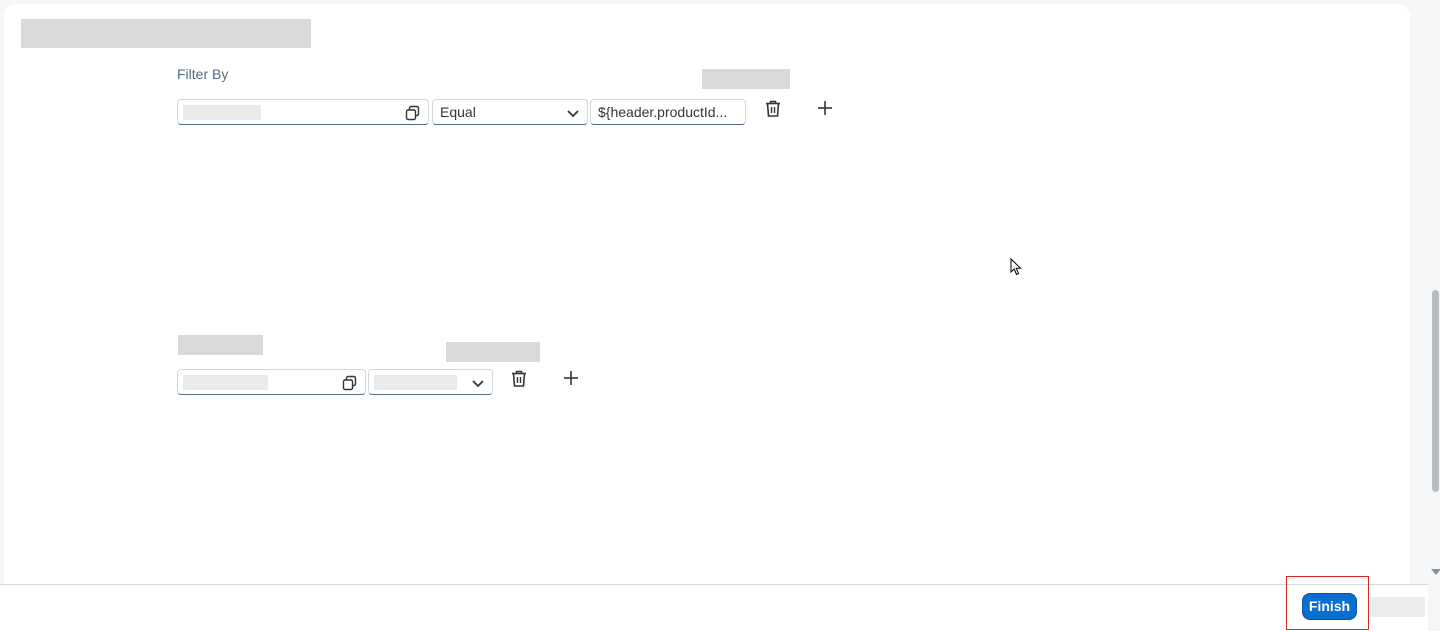 This screenshot has height=631, width=1440. I want to click on scroll-down-arrow-icon, so click(1435, 572).